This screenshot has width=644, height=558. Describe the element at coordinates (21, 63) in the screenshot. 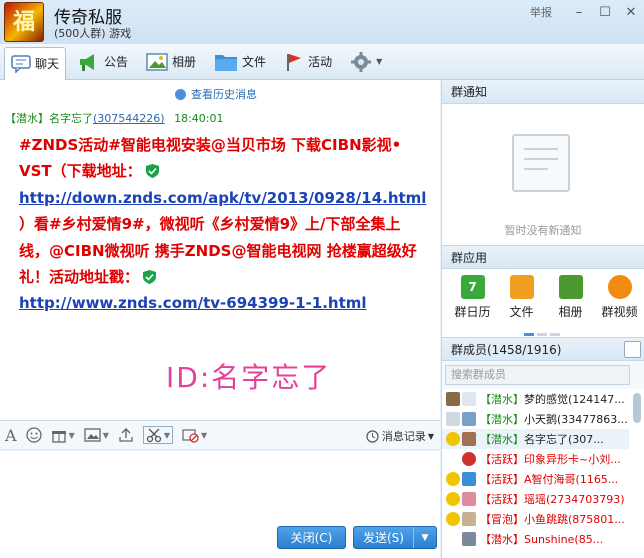

I see `chat-bubble-icon` at that location.